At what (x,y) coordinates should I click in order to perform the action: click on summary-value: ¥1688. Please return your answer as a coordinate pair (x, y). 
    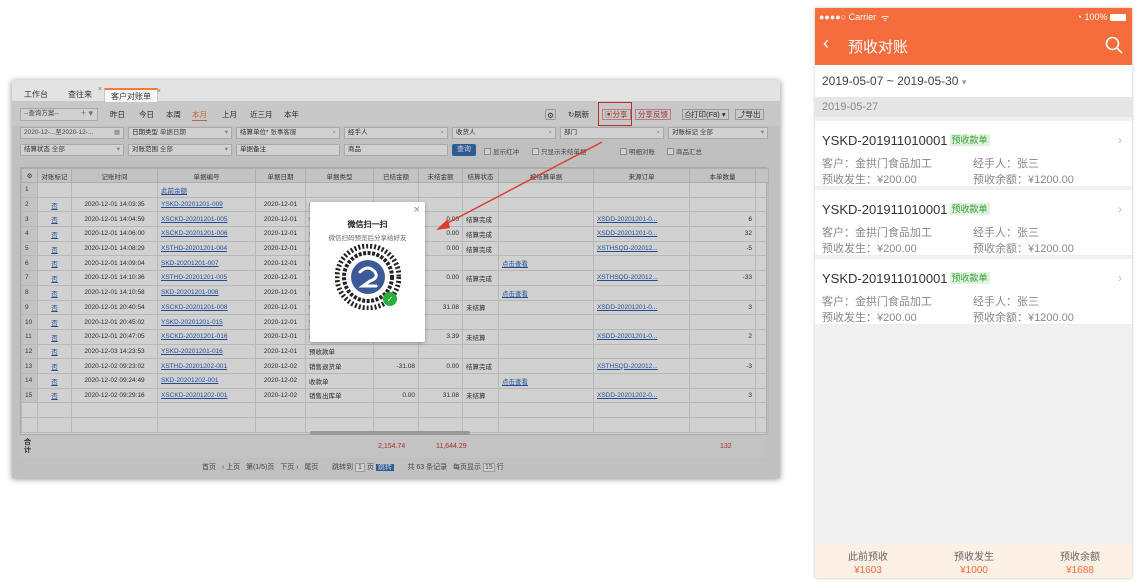
    Looking at the image, I should click on (1080, 570).